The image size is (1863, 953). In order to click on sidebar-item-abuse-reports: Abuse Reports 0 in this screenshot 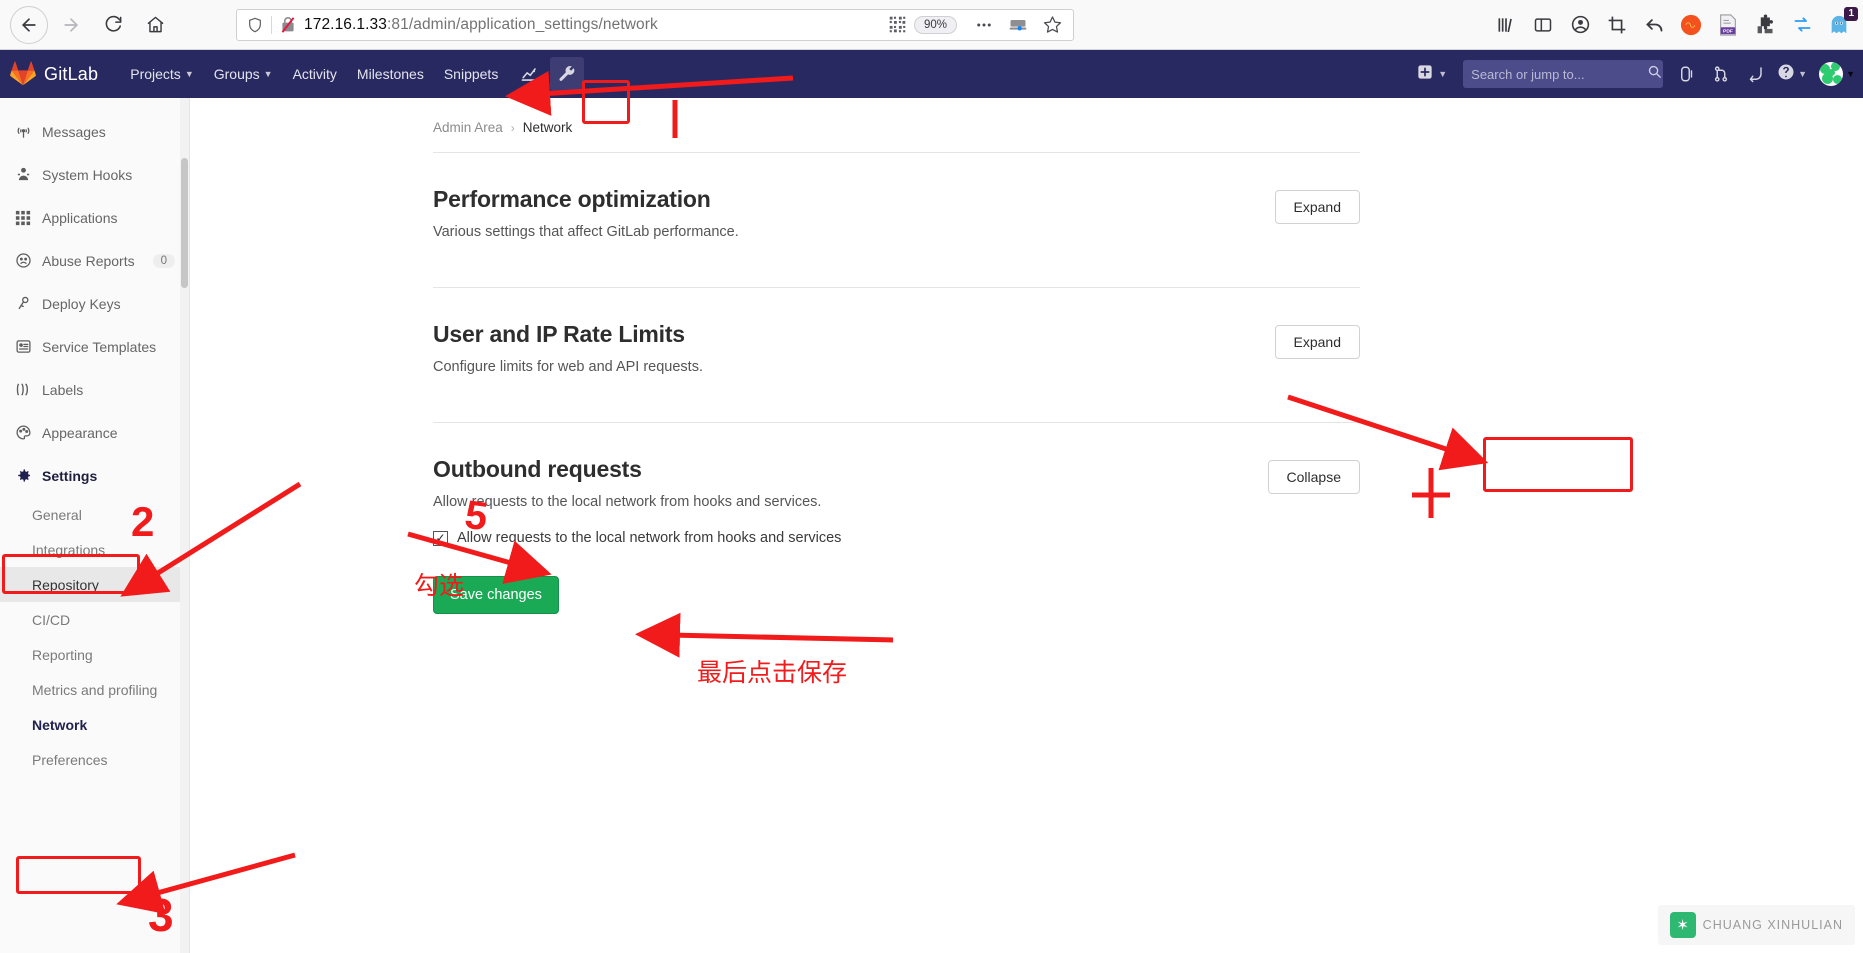, I will do `click(94, 260)`.